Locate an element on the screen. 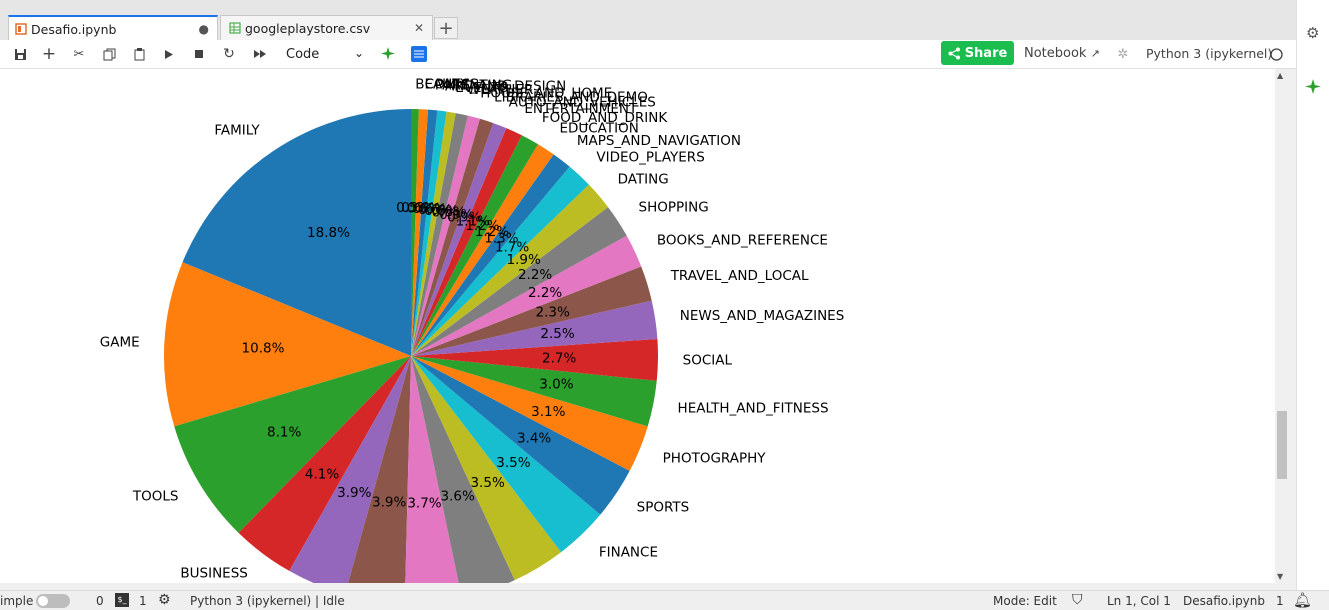  share-label: Share is located at coordinates (986, 53).